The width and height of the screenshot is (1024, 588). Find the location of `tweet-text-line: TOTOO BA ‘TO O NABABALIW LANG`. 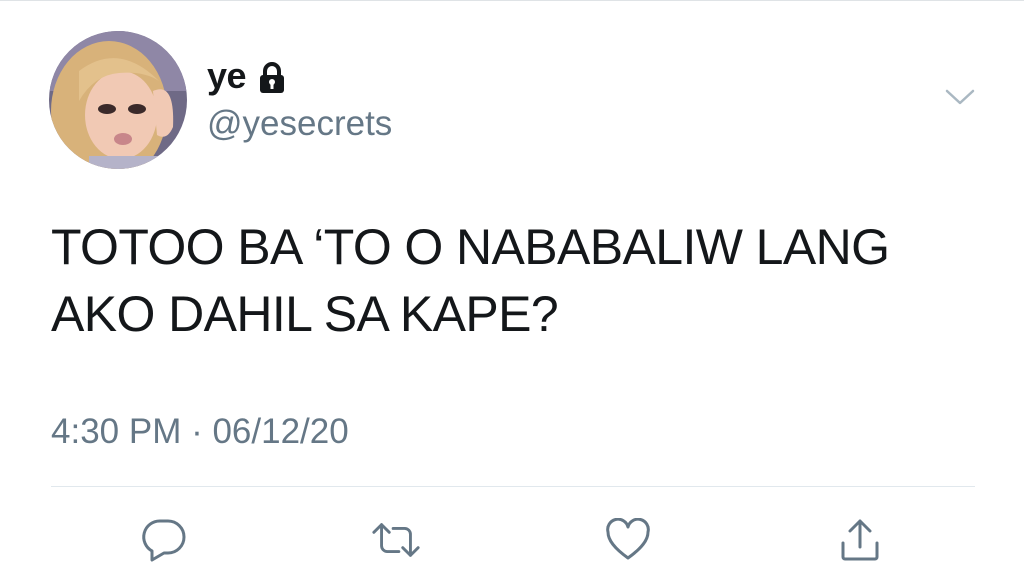

tweet-text-line: TOTOO BA ‘TO O NABABALIW LANG is located at coordinates (470, 247).